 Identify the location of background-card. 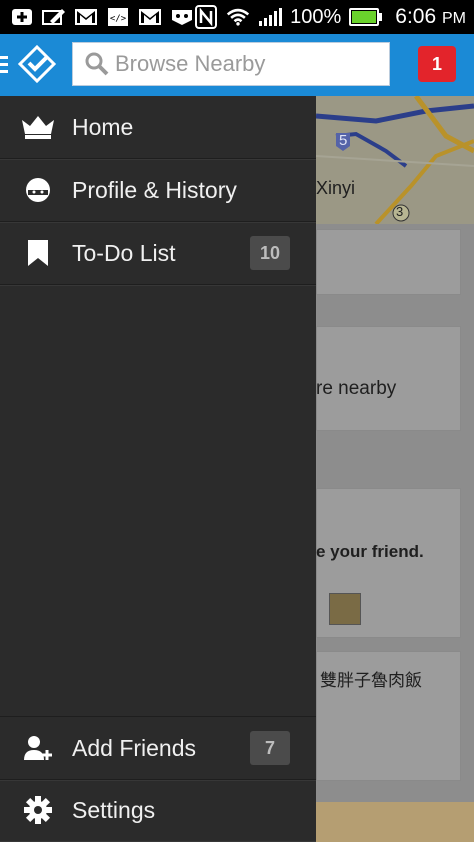
(388, 262).